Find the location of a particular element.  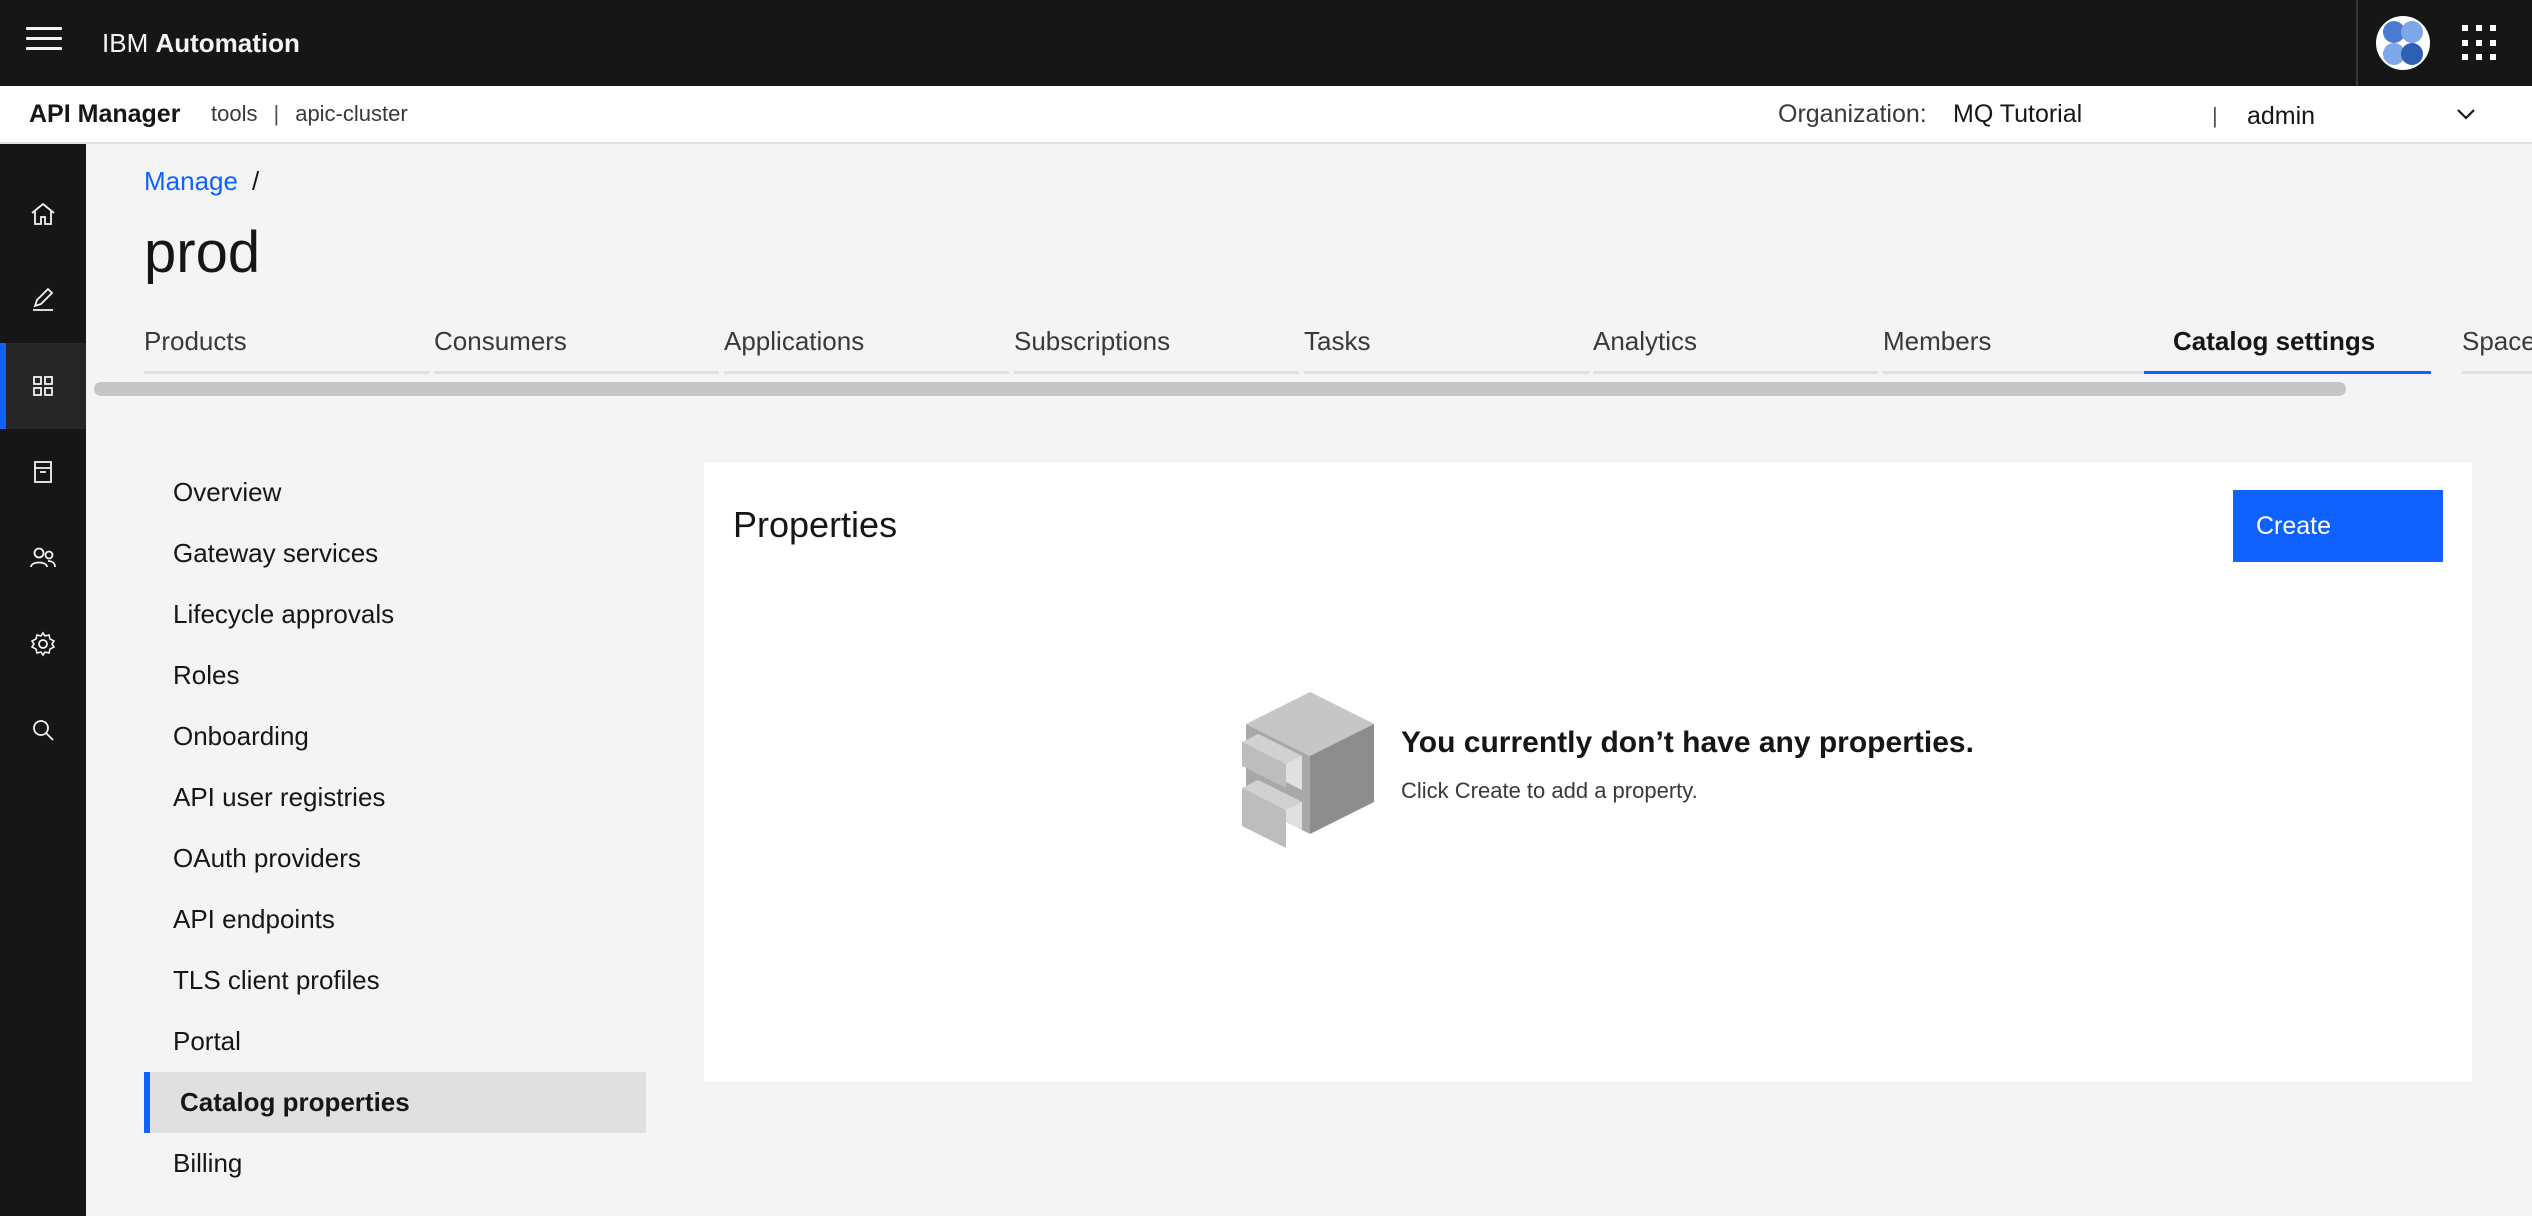

settings-icon is located at coordinates (43, 644).